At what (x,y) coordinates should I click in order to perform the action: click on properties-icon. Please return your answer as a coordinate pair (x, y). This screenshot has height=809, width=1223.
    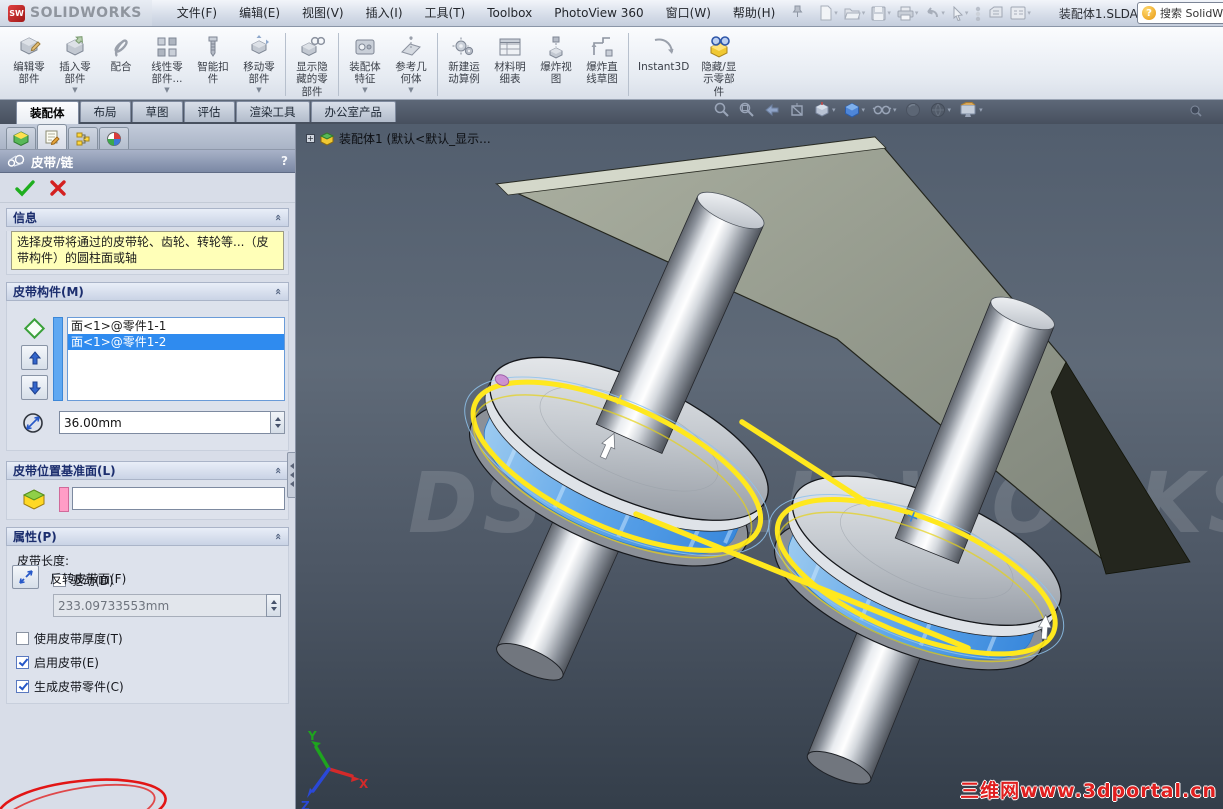
    Looking at the image, I should click on (996, 13).